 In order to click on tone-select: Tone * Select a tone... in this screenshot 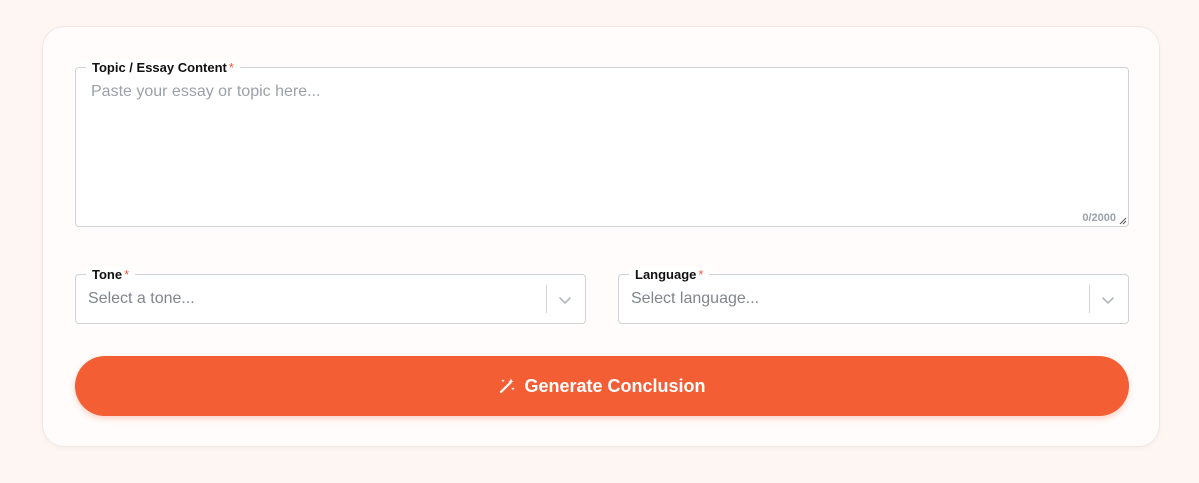, I will do `click(330, 295)`.